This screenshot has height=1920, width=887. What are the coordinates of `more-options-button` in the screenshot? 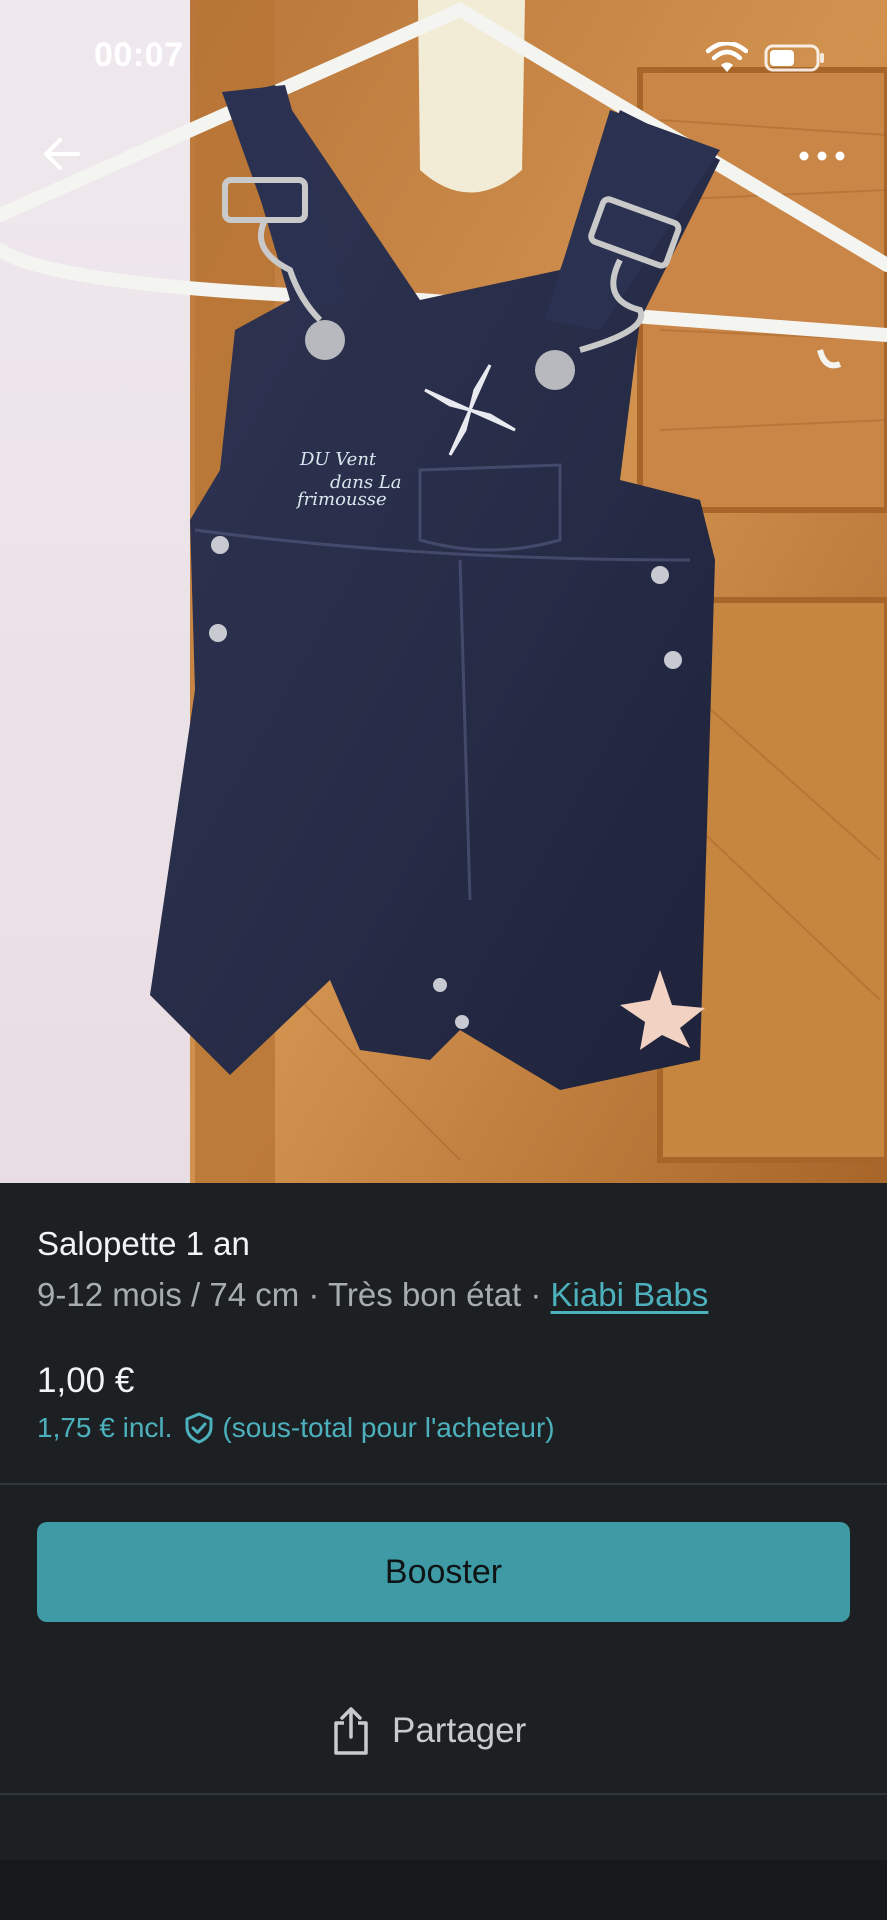 It's located at (822, 156).